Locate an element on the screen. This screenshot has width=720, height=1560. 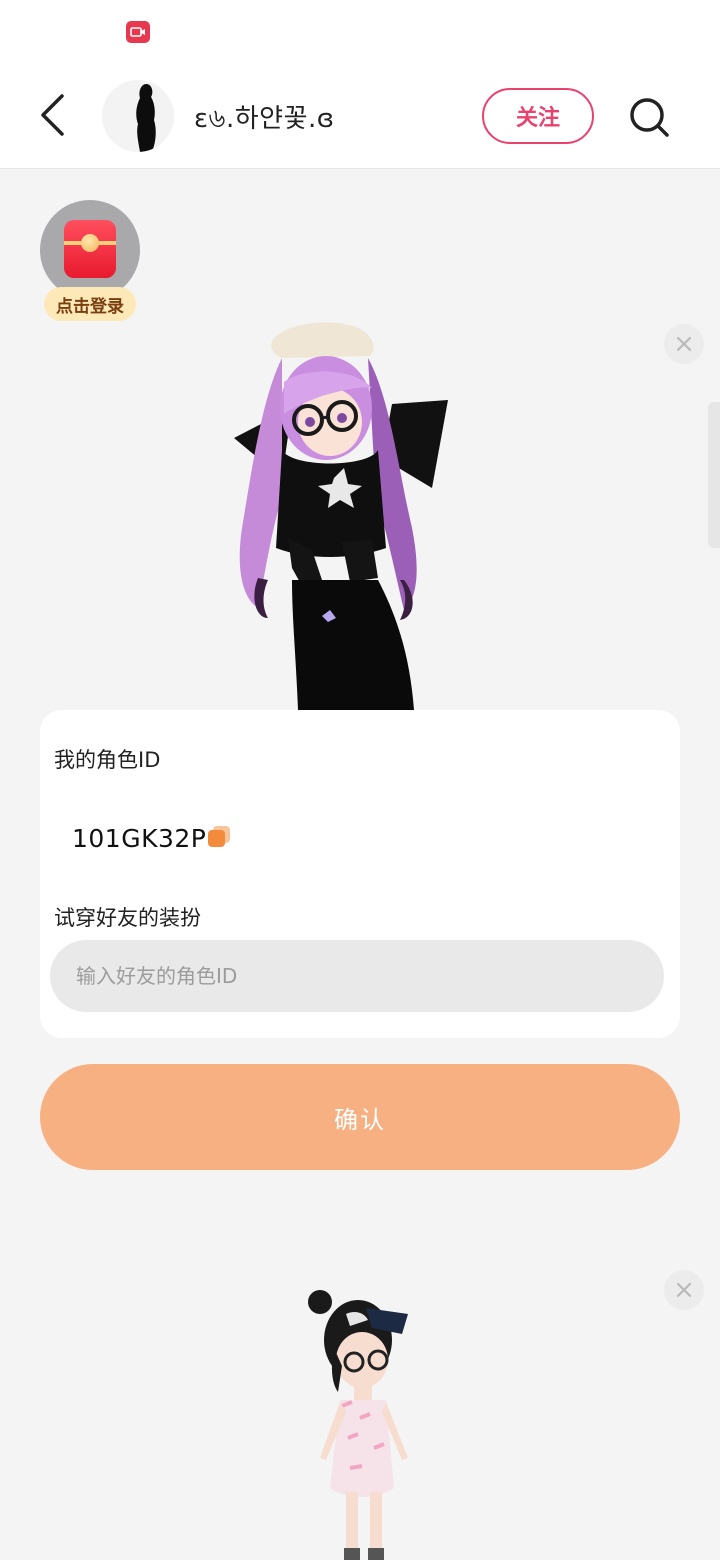
try-on-label: 试穿好友的装扮 is located at coordinates (127, 918).